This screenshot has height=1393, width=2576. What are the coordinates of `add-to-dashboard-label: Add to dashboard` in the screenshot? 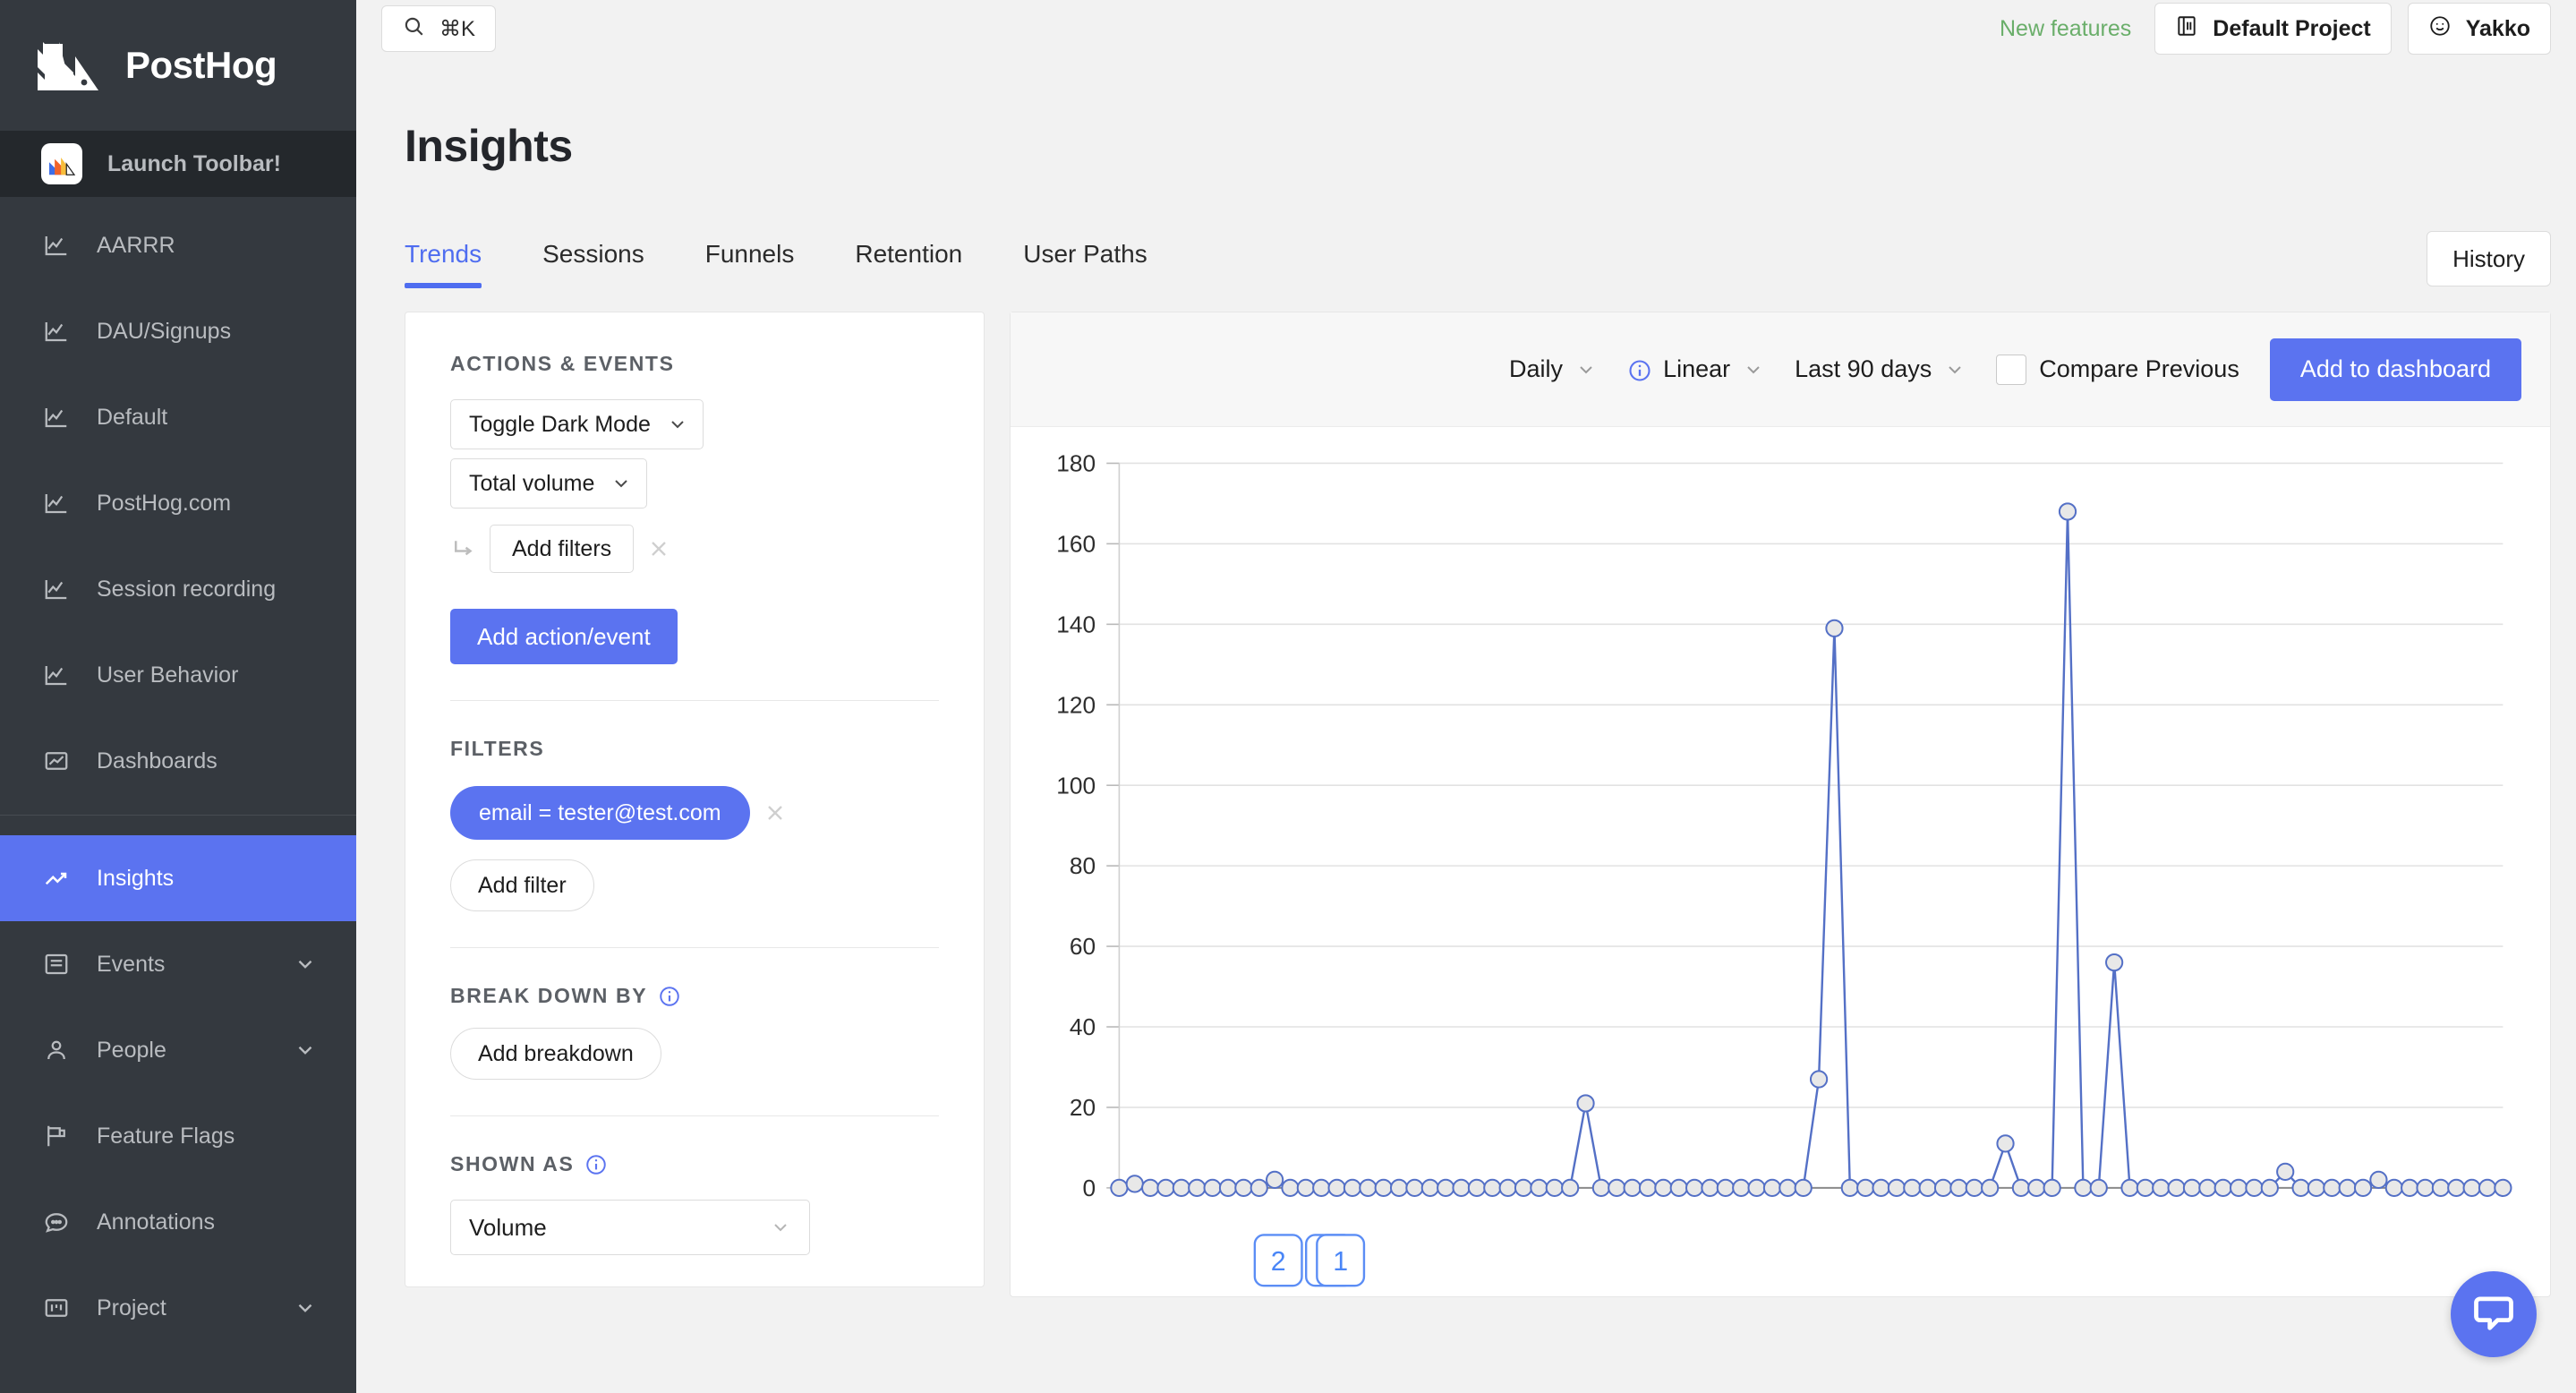 It's located at (2395, 369).